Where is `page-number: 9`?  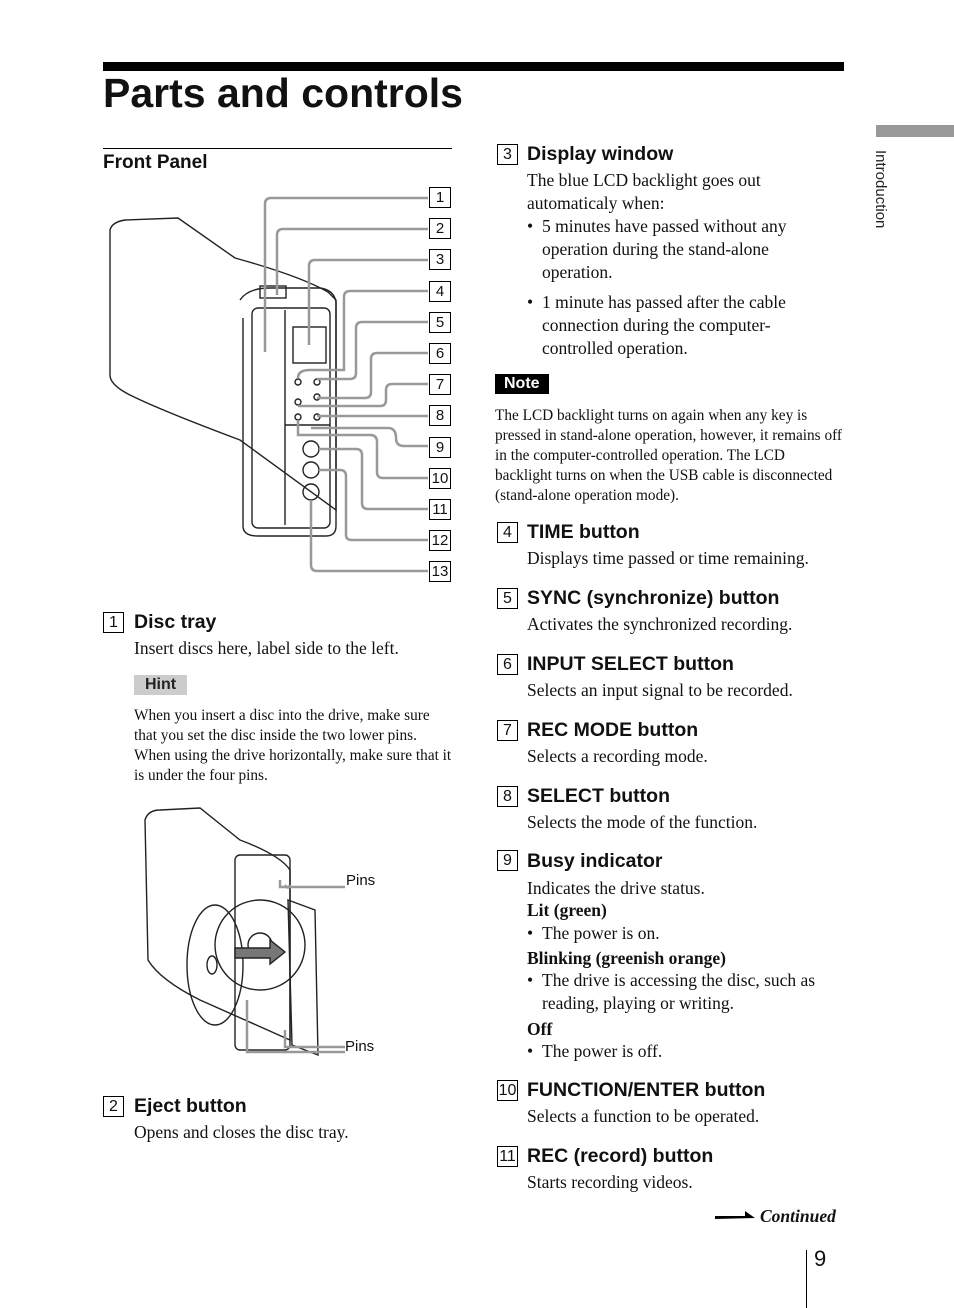
page-number: 9 is located at coordinates (820, 1258).